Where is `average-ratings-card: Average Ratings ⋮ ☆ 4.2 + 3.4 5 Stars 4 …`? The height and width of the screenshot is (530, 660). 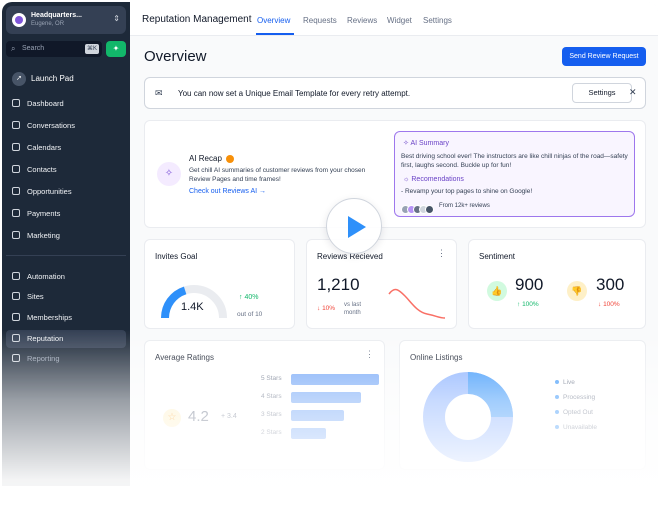
average-ratings-card: Average Ratings ⋮ ☆ 4.2 + 3.4 5 Stars 4 … is located at coordinates (264, 405).